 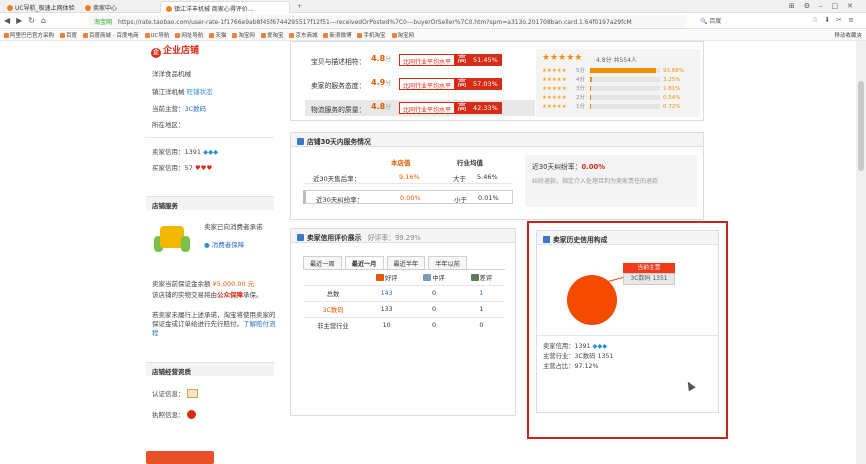 What do you see at coordinates (111, 35) in the screenshot?
I see `bookmark-item: 百度商城 - 百度电商` at bounding box center [111, 35].